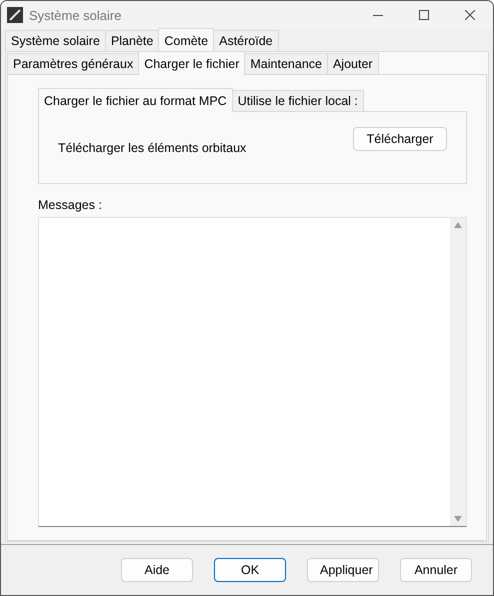 The height and width of the screenshot is (596, 494). Describe the element at coordinates (400, 138) in the screenshot. I see `download-button: Télécharger` at that location.